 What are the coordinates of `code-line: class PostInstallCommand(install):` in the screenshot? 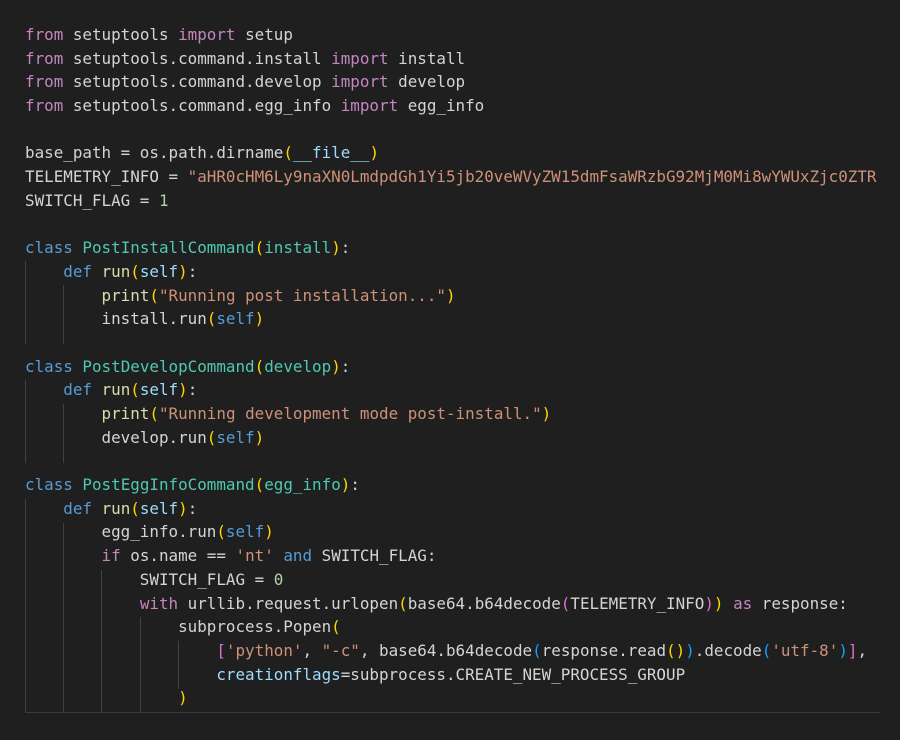 It's located at (450, 248).